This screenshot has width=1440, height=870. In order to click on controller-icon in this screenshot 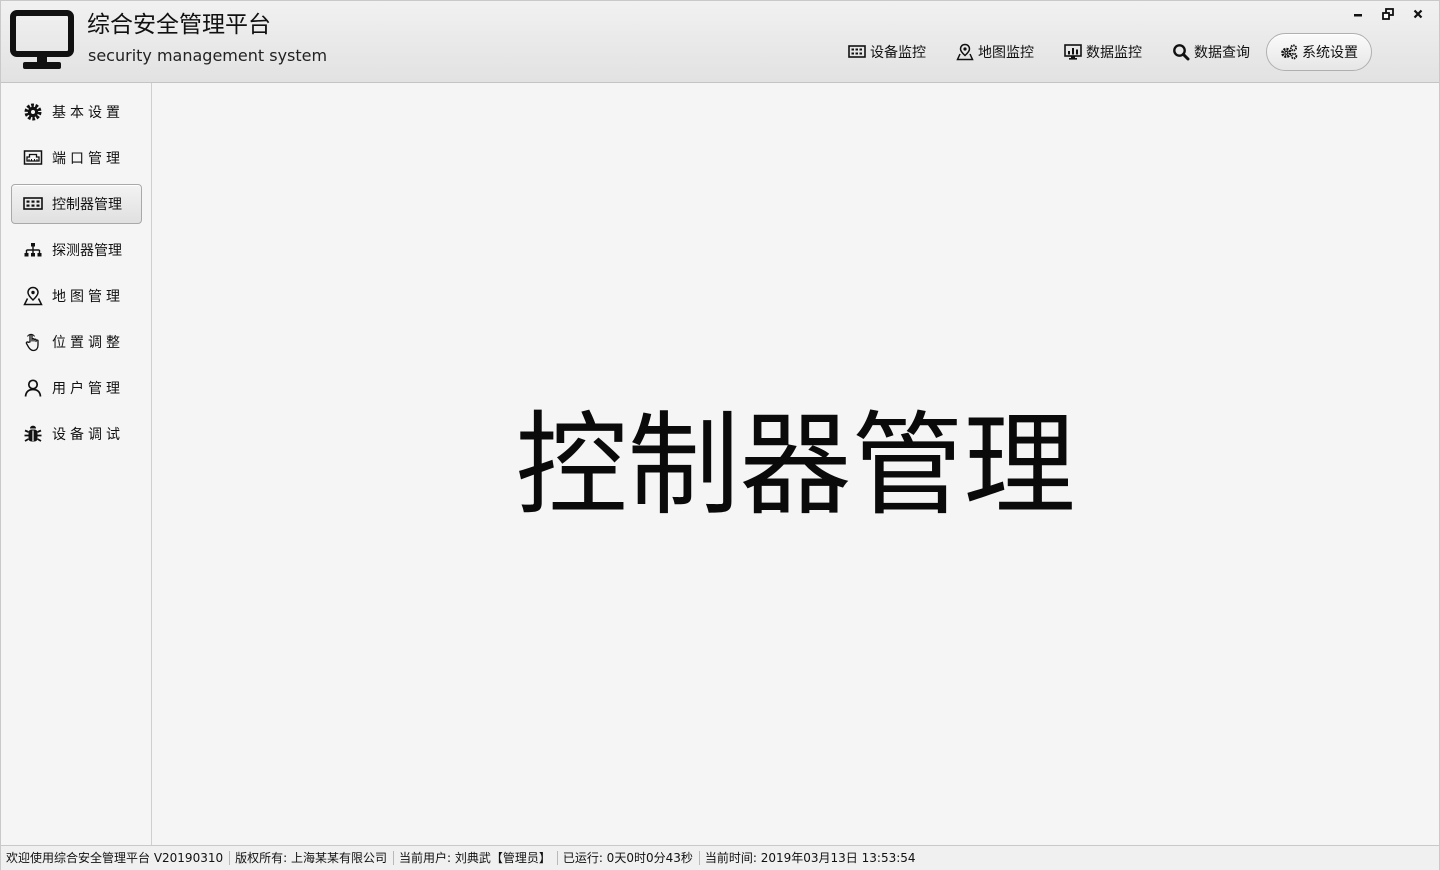, I will do `click(33, 204)`.